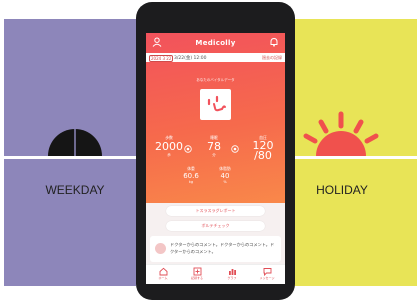  Describe the element at coordinates (215, 104) in the screenshot. I see `smiley-face-icon` at that location.